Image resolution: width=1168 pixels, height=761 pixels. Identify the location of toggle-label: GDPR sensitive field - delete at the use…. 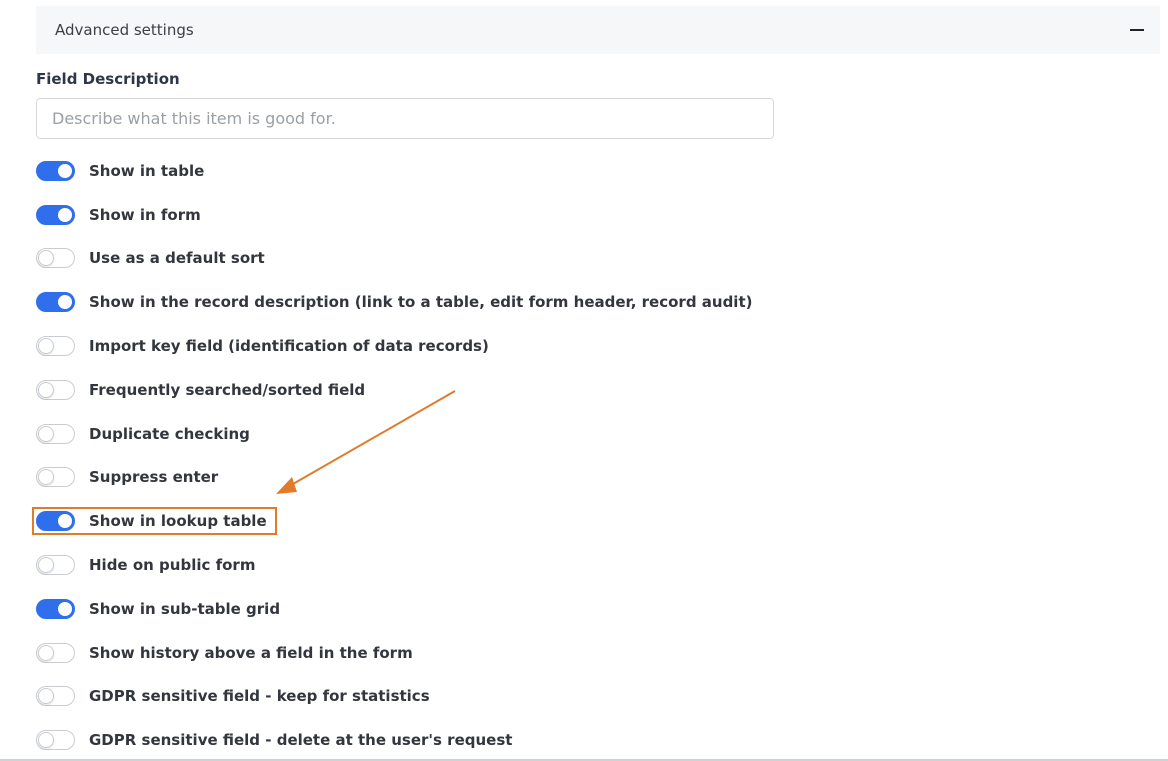
(301, 740).